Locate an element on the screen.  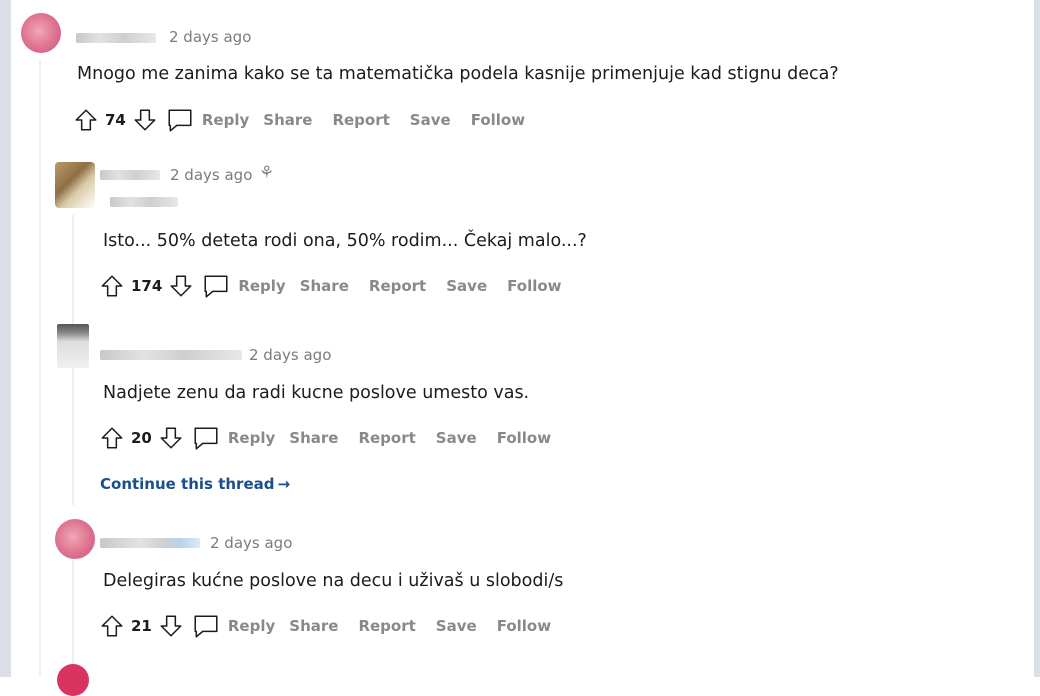
right-gutter is located at coordinates (1037, 338).